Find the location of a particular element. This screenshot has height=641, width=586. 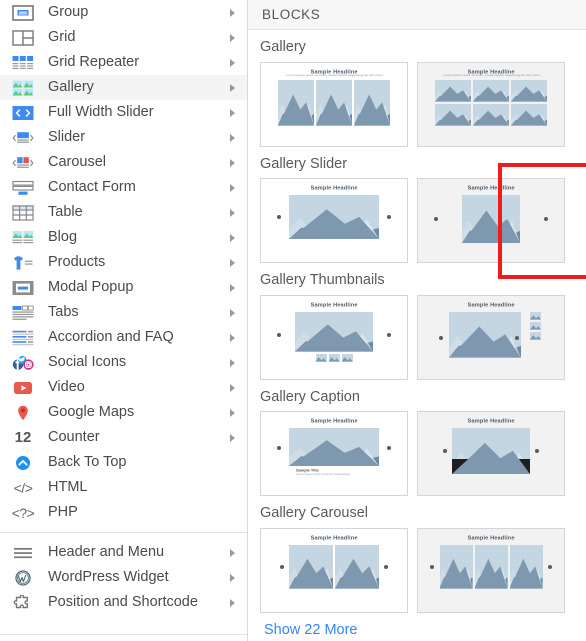

sidebar-item-products: Products is located at coordinates (123, 262).